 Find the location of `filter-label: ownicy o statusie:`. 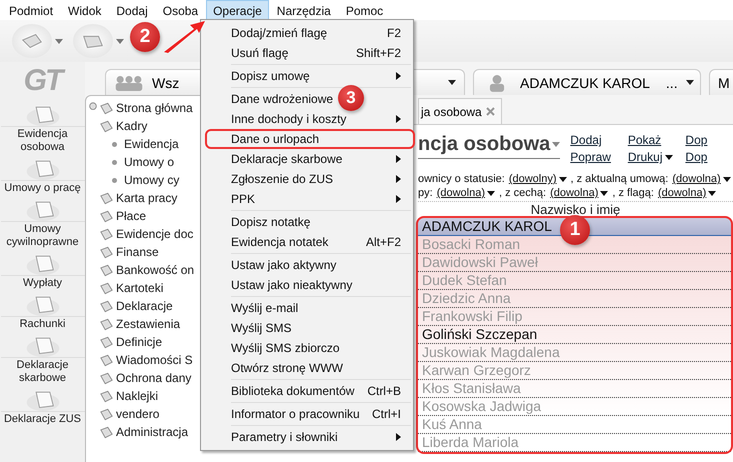

filter-label: ownicy o statusie: is located at coordinates (461, 179).